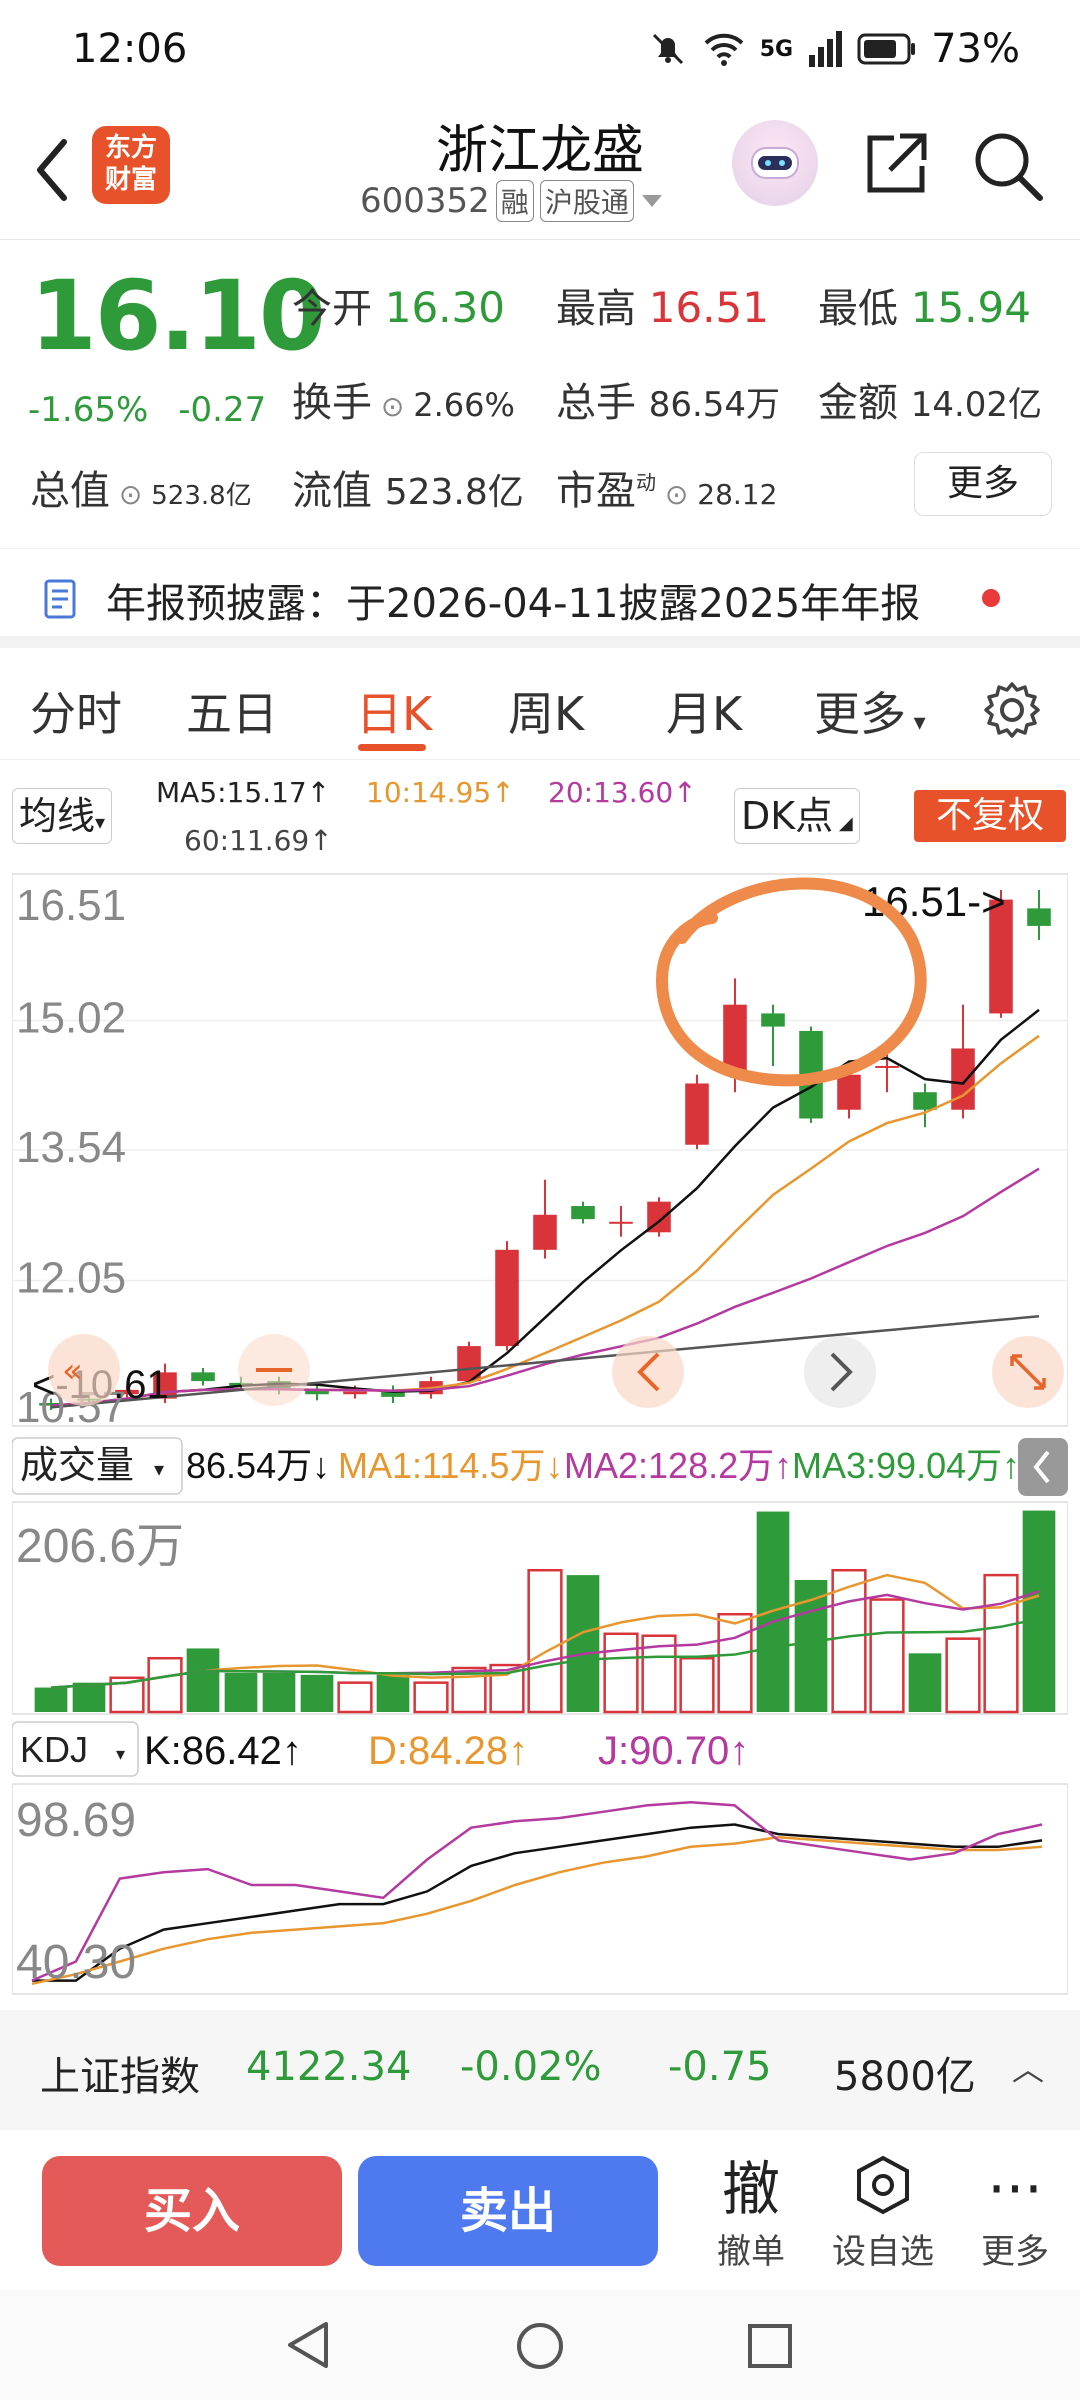 This screenshot has width=1080, height=2400. I want to click on period-tabs: 分时 五日 日K 周K 月K 更多 ▾, so click(540, 710).